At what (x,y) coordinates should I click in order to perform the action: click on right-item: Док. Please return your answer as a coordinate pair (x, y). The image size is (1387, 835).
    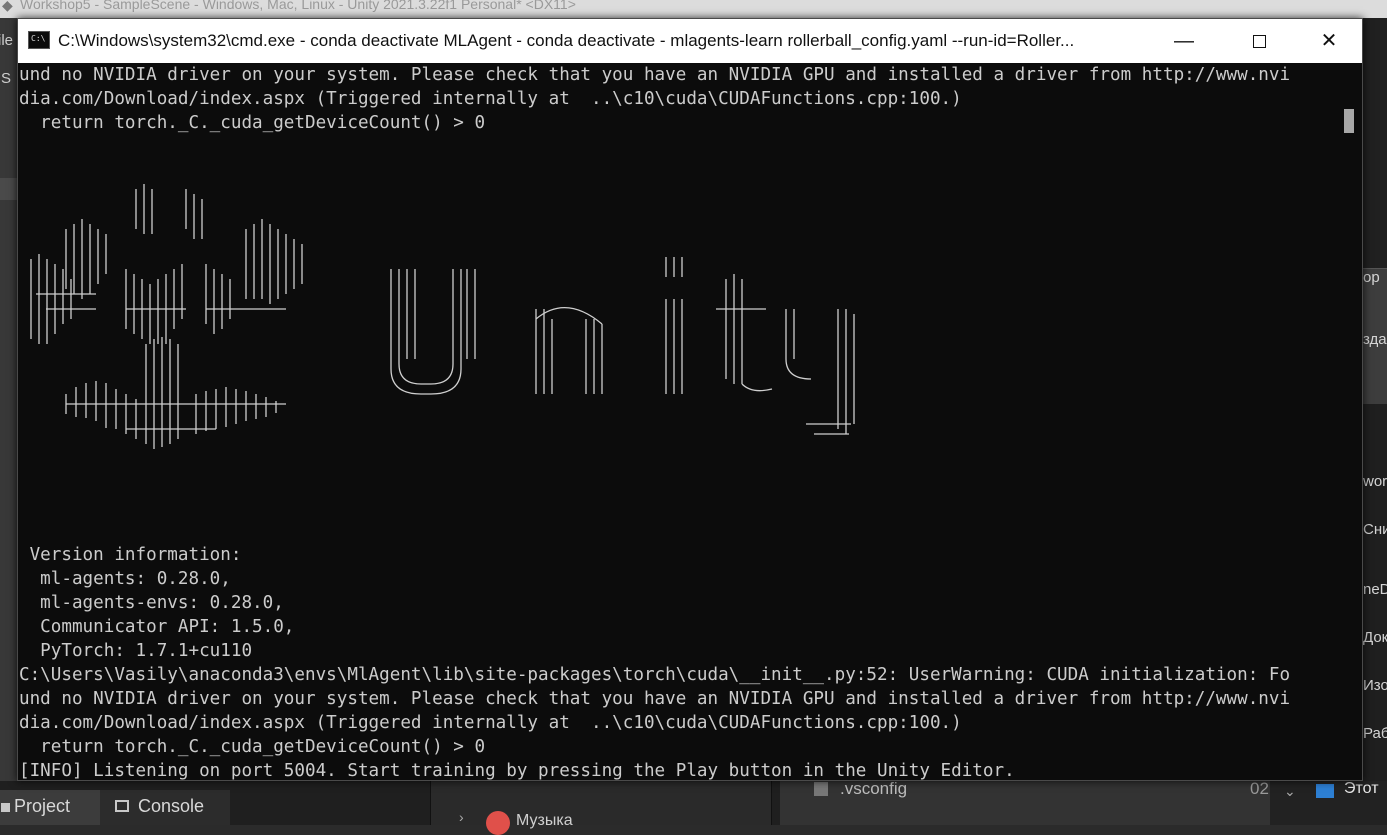
    Looking at the image, I should click on (1375, 637).